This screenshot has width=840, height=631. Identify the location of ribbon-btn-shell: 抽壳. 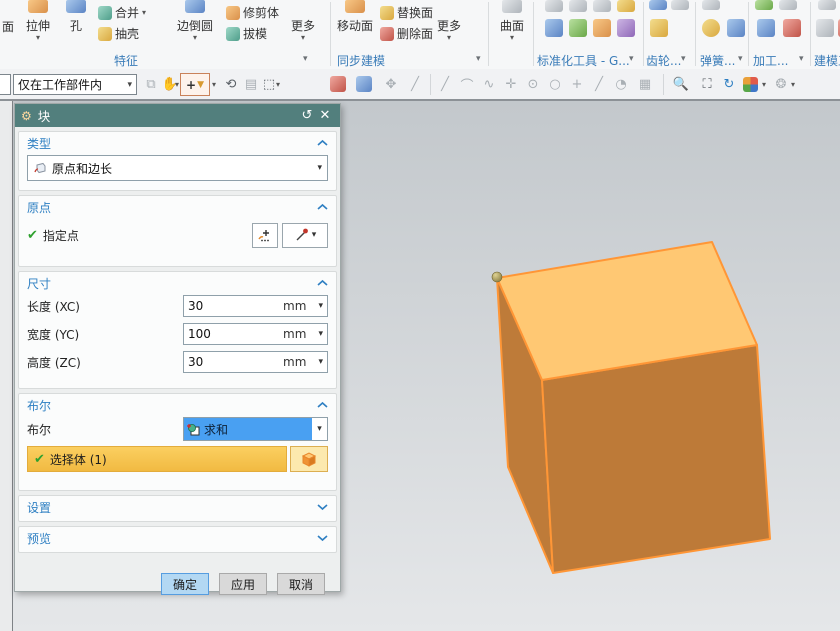
(118, 33).